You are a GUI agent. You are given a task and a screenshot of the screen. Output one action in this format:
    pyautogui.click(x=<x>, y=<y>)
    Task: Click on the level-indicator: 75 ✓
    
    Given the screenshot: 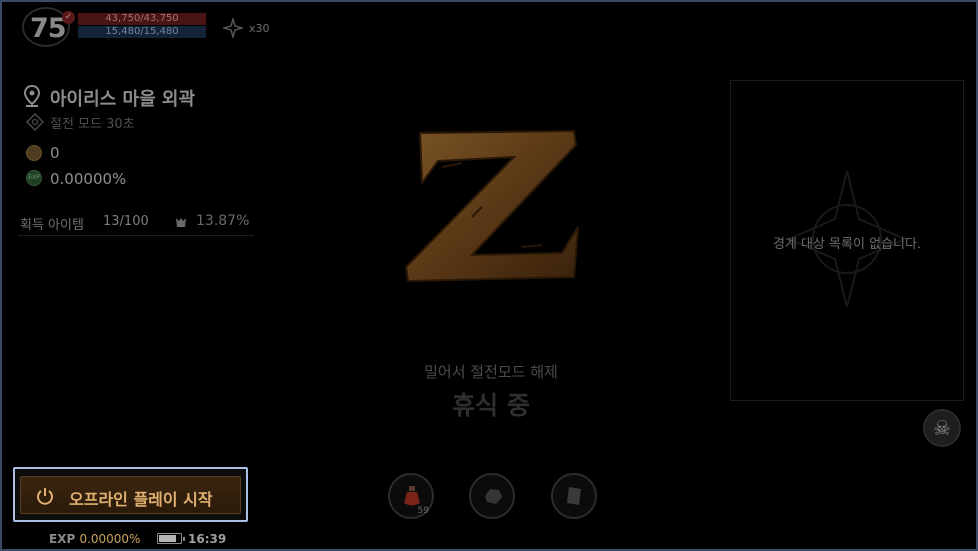 What is the action you would take?
    pyautogui.click(x=48, y=27)
    